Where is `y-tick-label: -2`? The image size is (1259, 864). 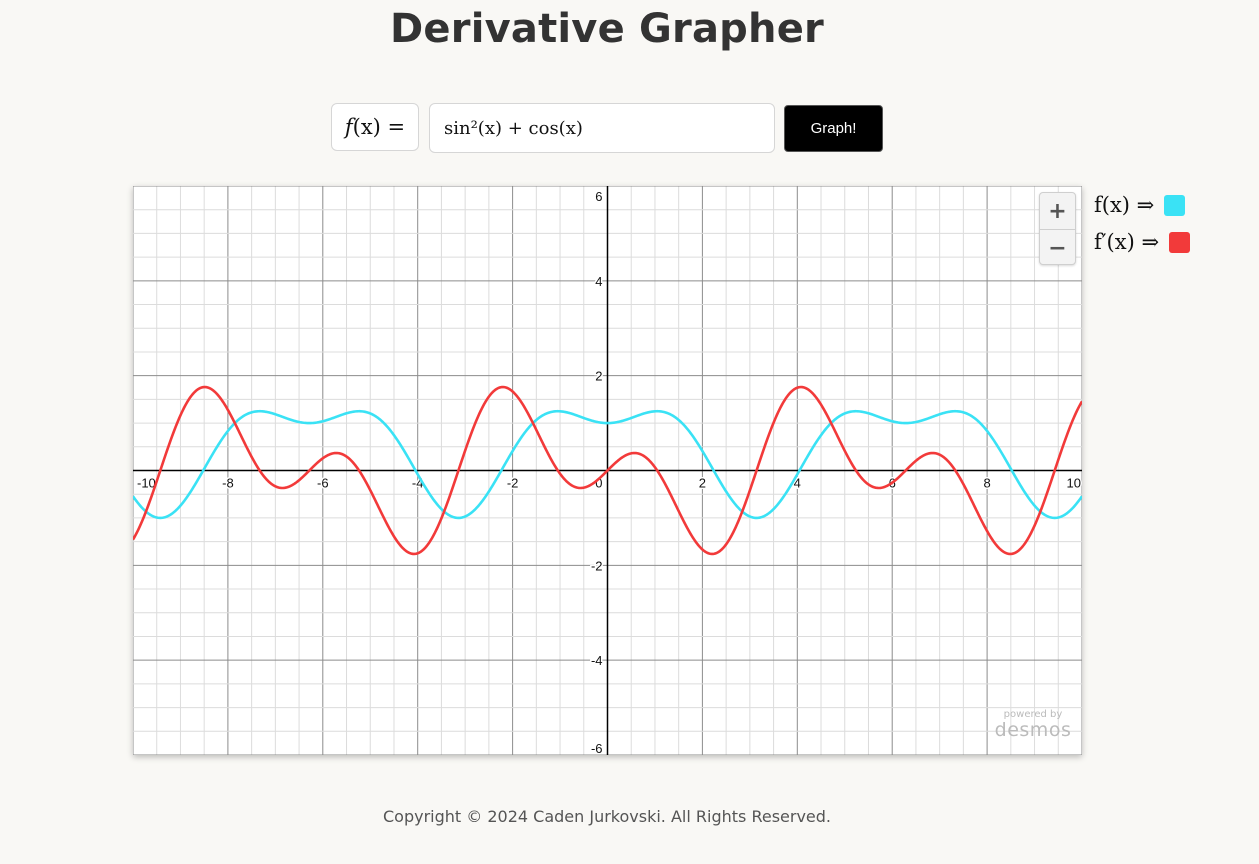
y-tick-label: -2 is located at coordinates (597, 565).